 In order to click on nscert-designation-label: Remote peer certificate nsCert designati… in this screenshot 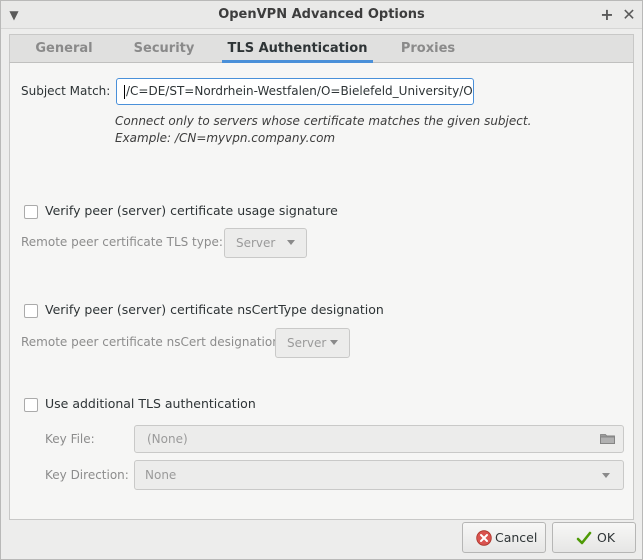, I will do `click(152, 342)`.